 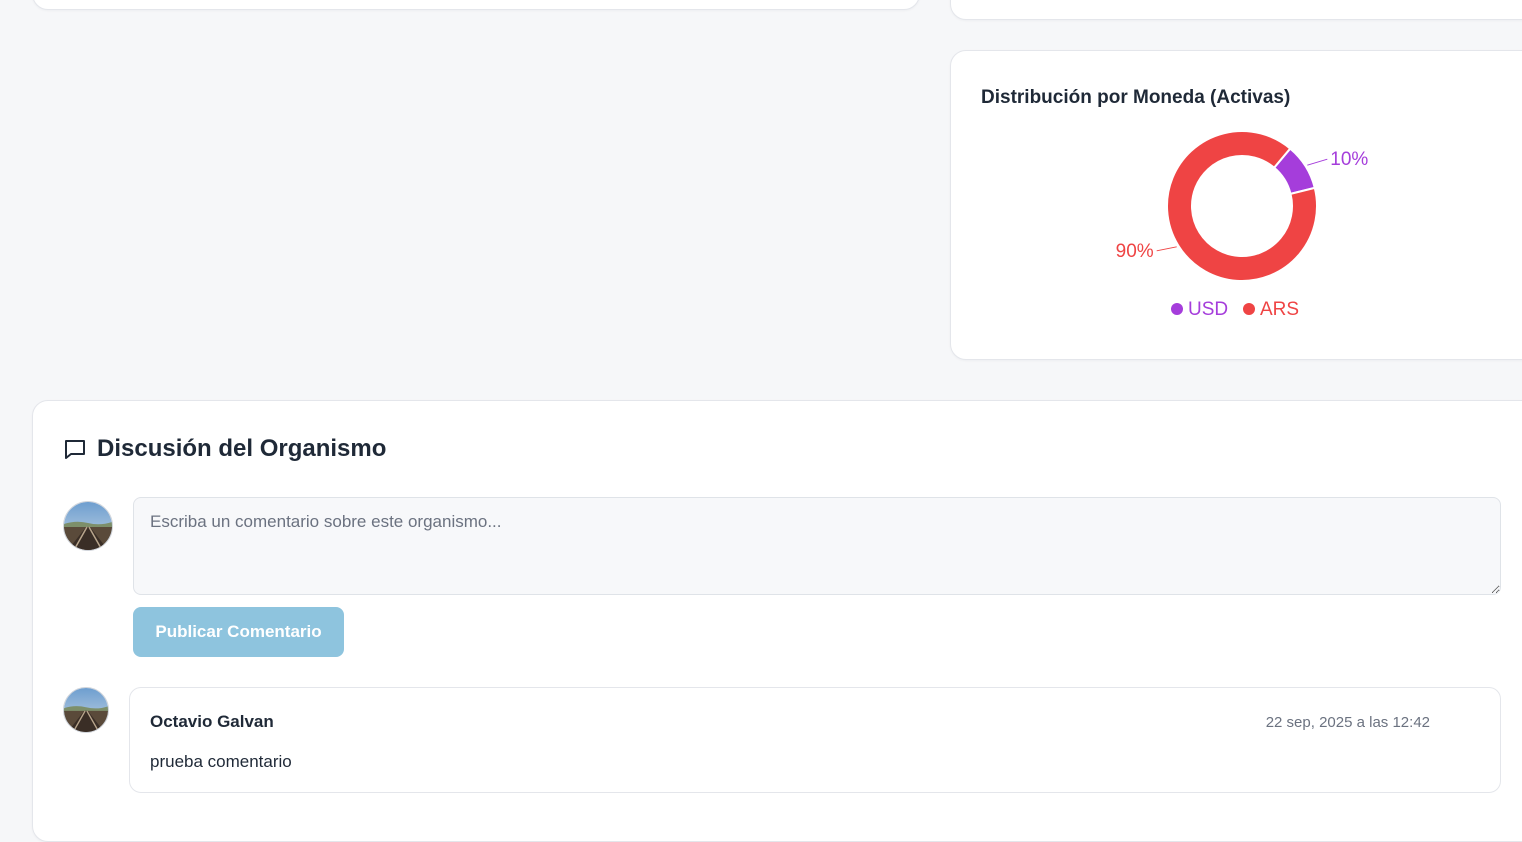 I want to click on comment-author: Octavio Galvan, so click(x=212, y=721).